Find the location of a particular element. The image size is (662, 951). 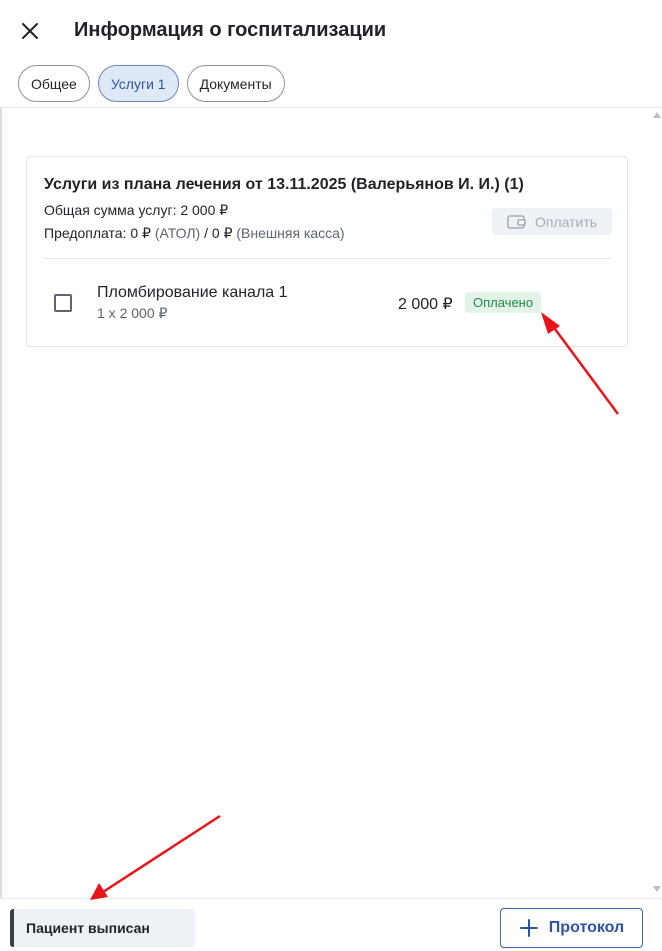

scroll-down-arrow-icon is located at coordinates (657, 889).